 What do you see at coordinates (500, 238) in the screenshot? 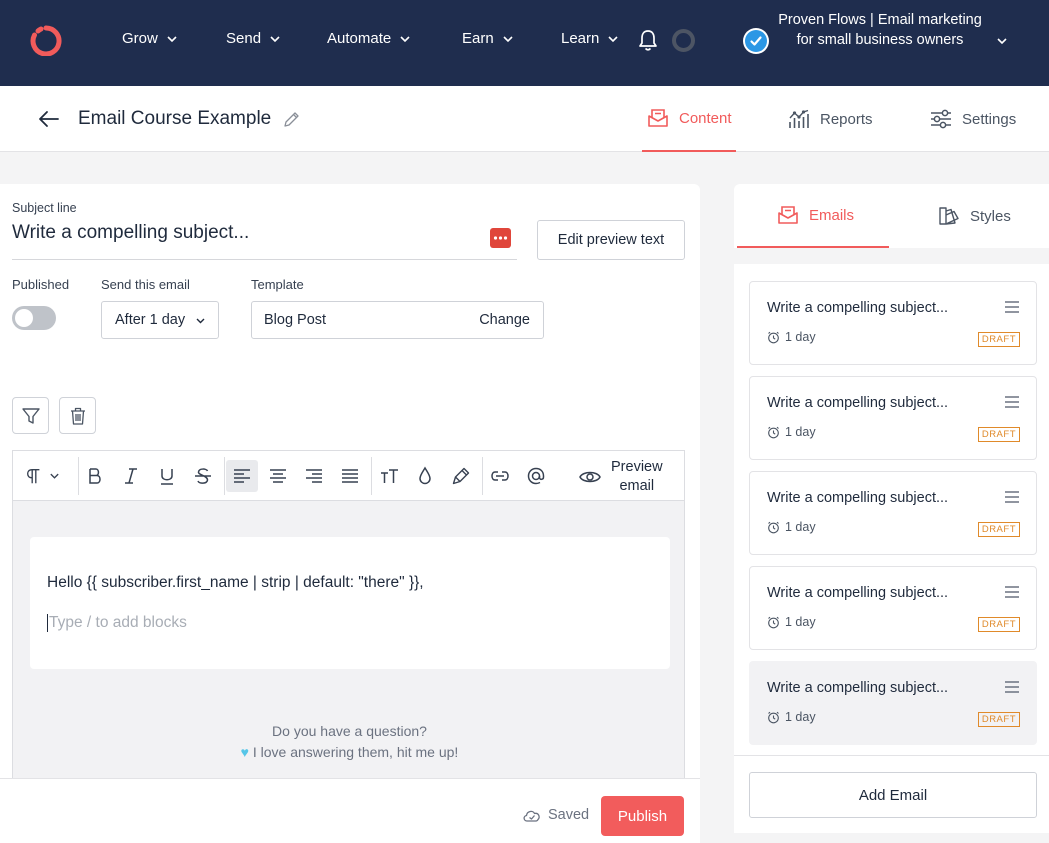
I see `merge-tags-button` at bounding box center [500, 238].